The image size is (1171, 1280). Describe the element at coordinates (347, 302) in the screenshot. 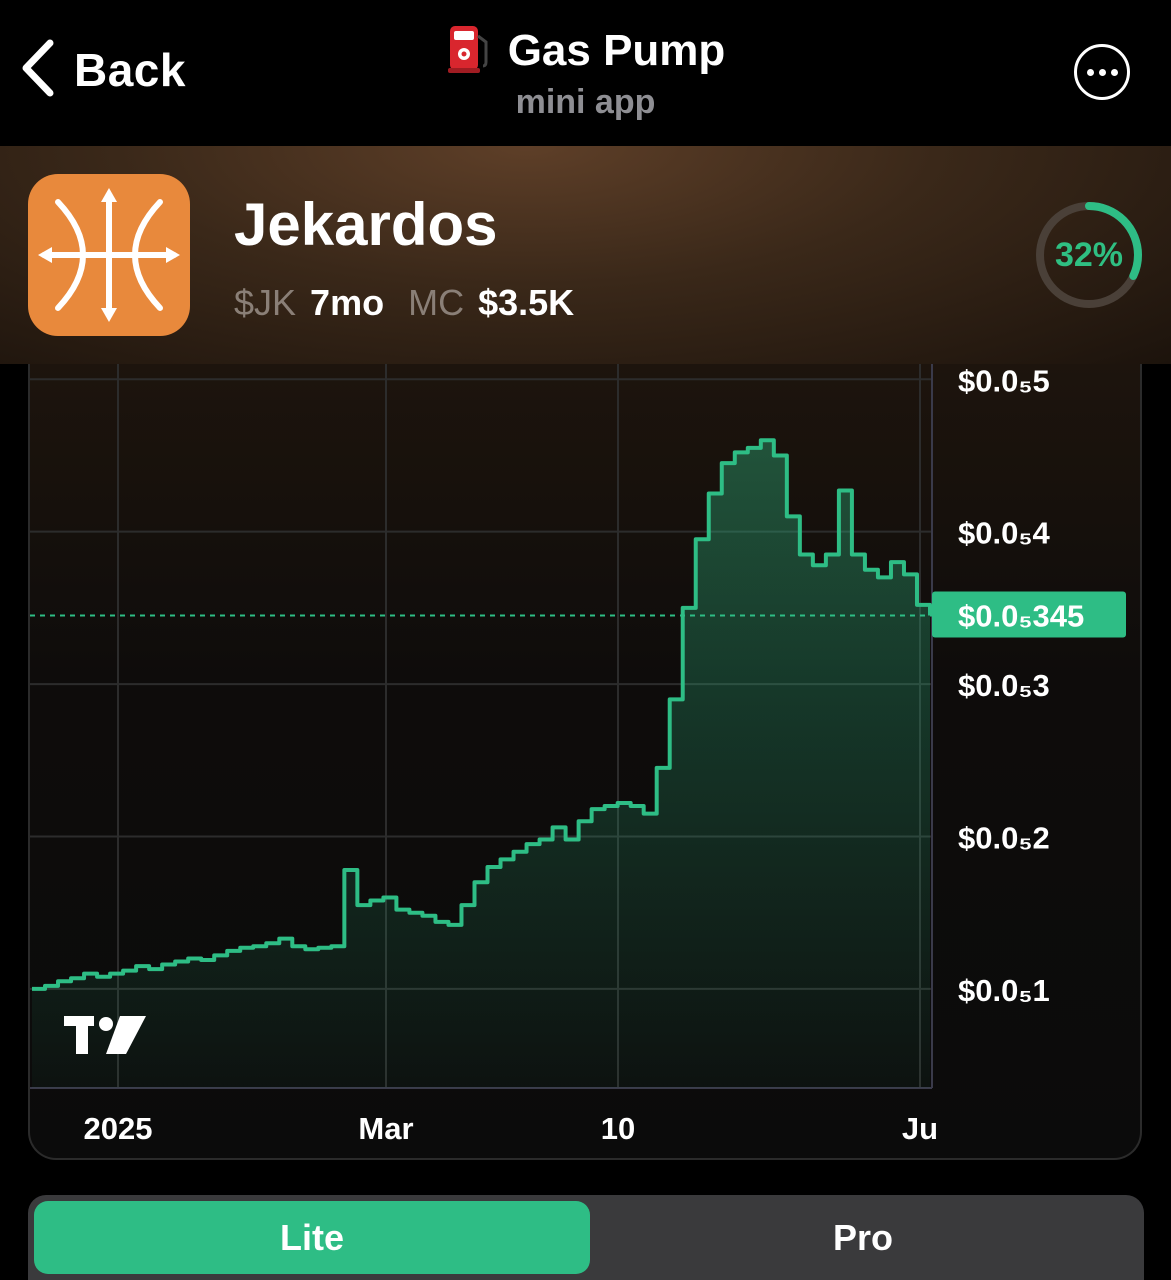

I see `token-age: 7mo` at that location.